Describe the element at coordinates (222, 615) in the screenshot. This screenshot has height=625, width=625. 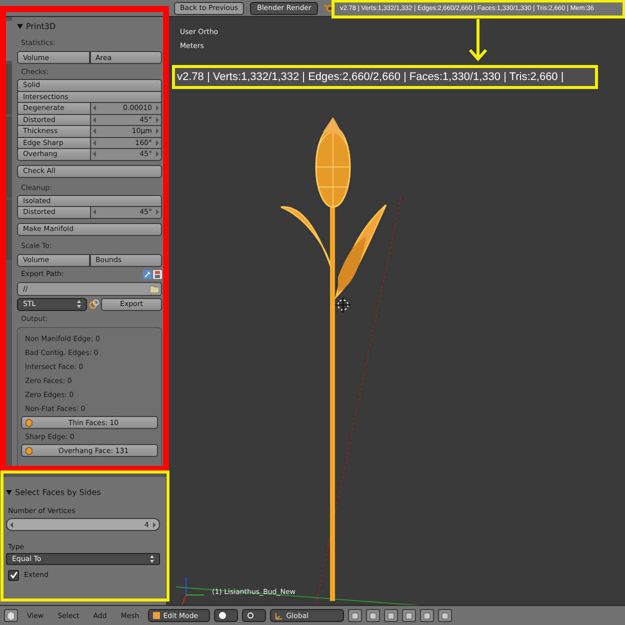
I see `sphere-icon` at that location.